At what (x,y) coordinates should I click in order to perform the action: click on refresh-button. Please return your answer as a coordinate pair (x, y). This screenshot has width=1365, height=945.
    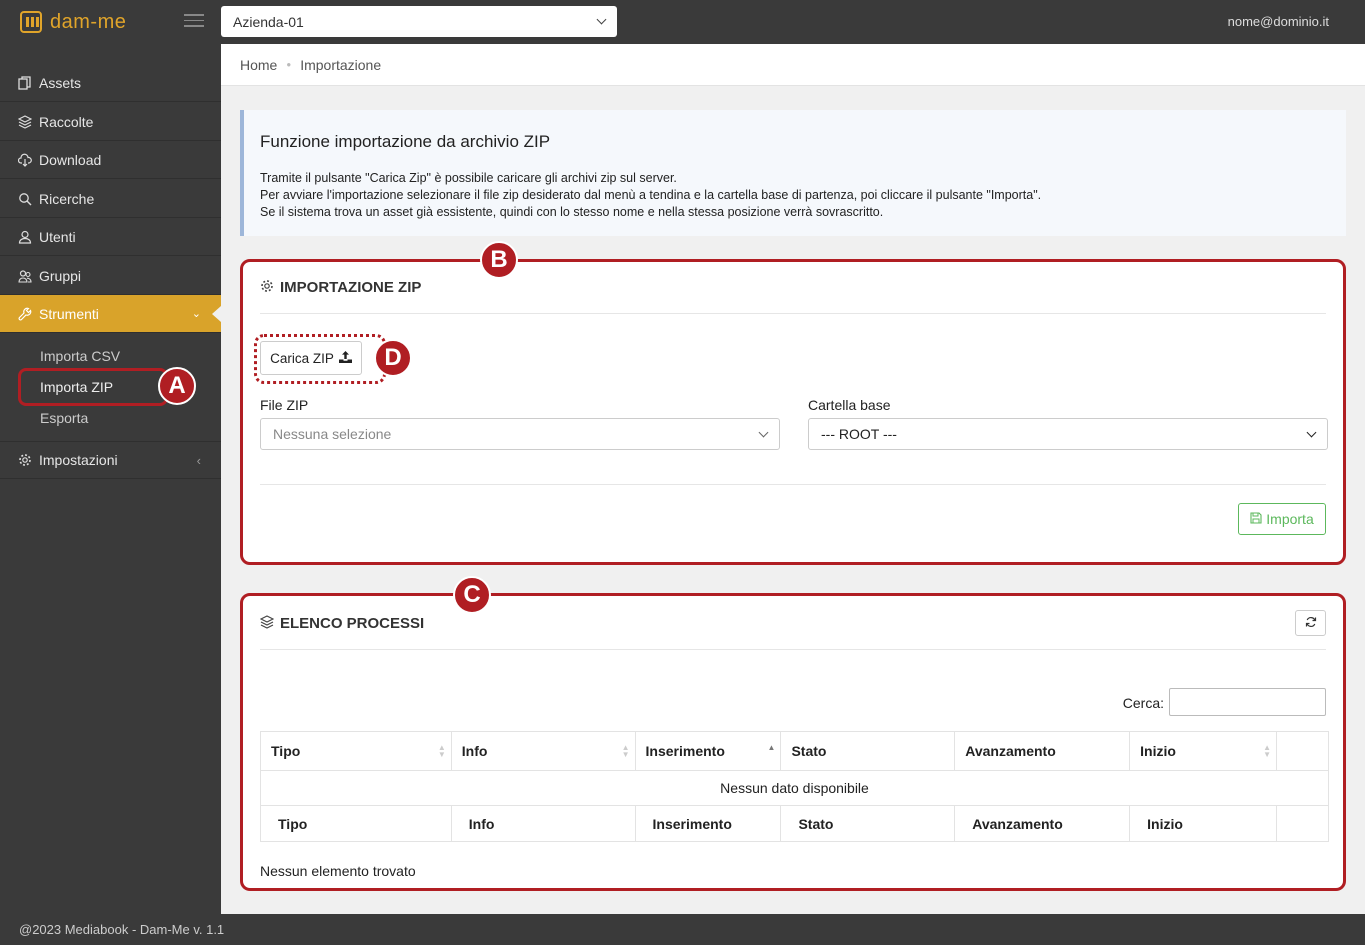
    Looking at the image, I should click on (1310, 623).